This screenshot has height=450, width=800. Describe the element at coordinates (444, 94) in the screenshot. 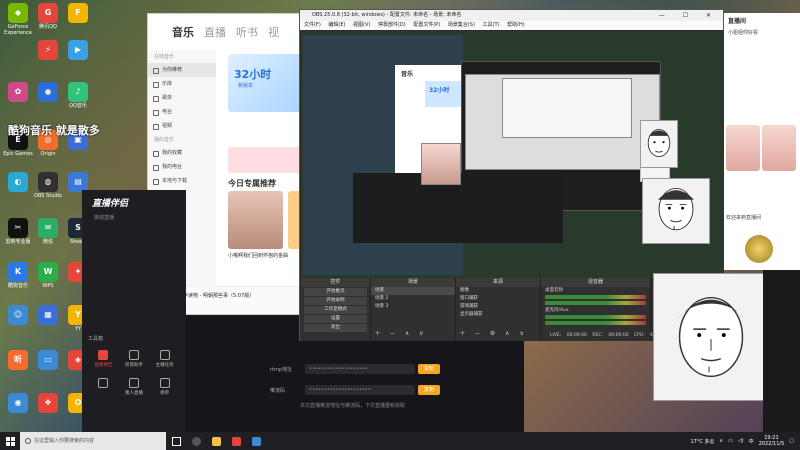

I see `nested-banner: 32小时` at that location.